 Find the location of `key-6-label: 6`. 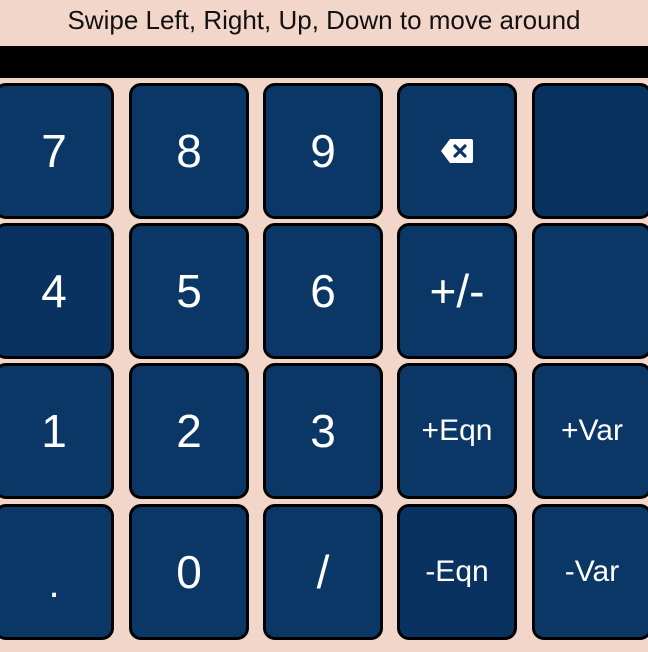

key-6-label: 6 is located at coordinates (323, 291).